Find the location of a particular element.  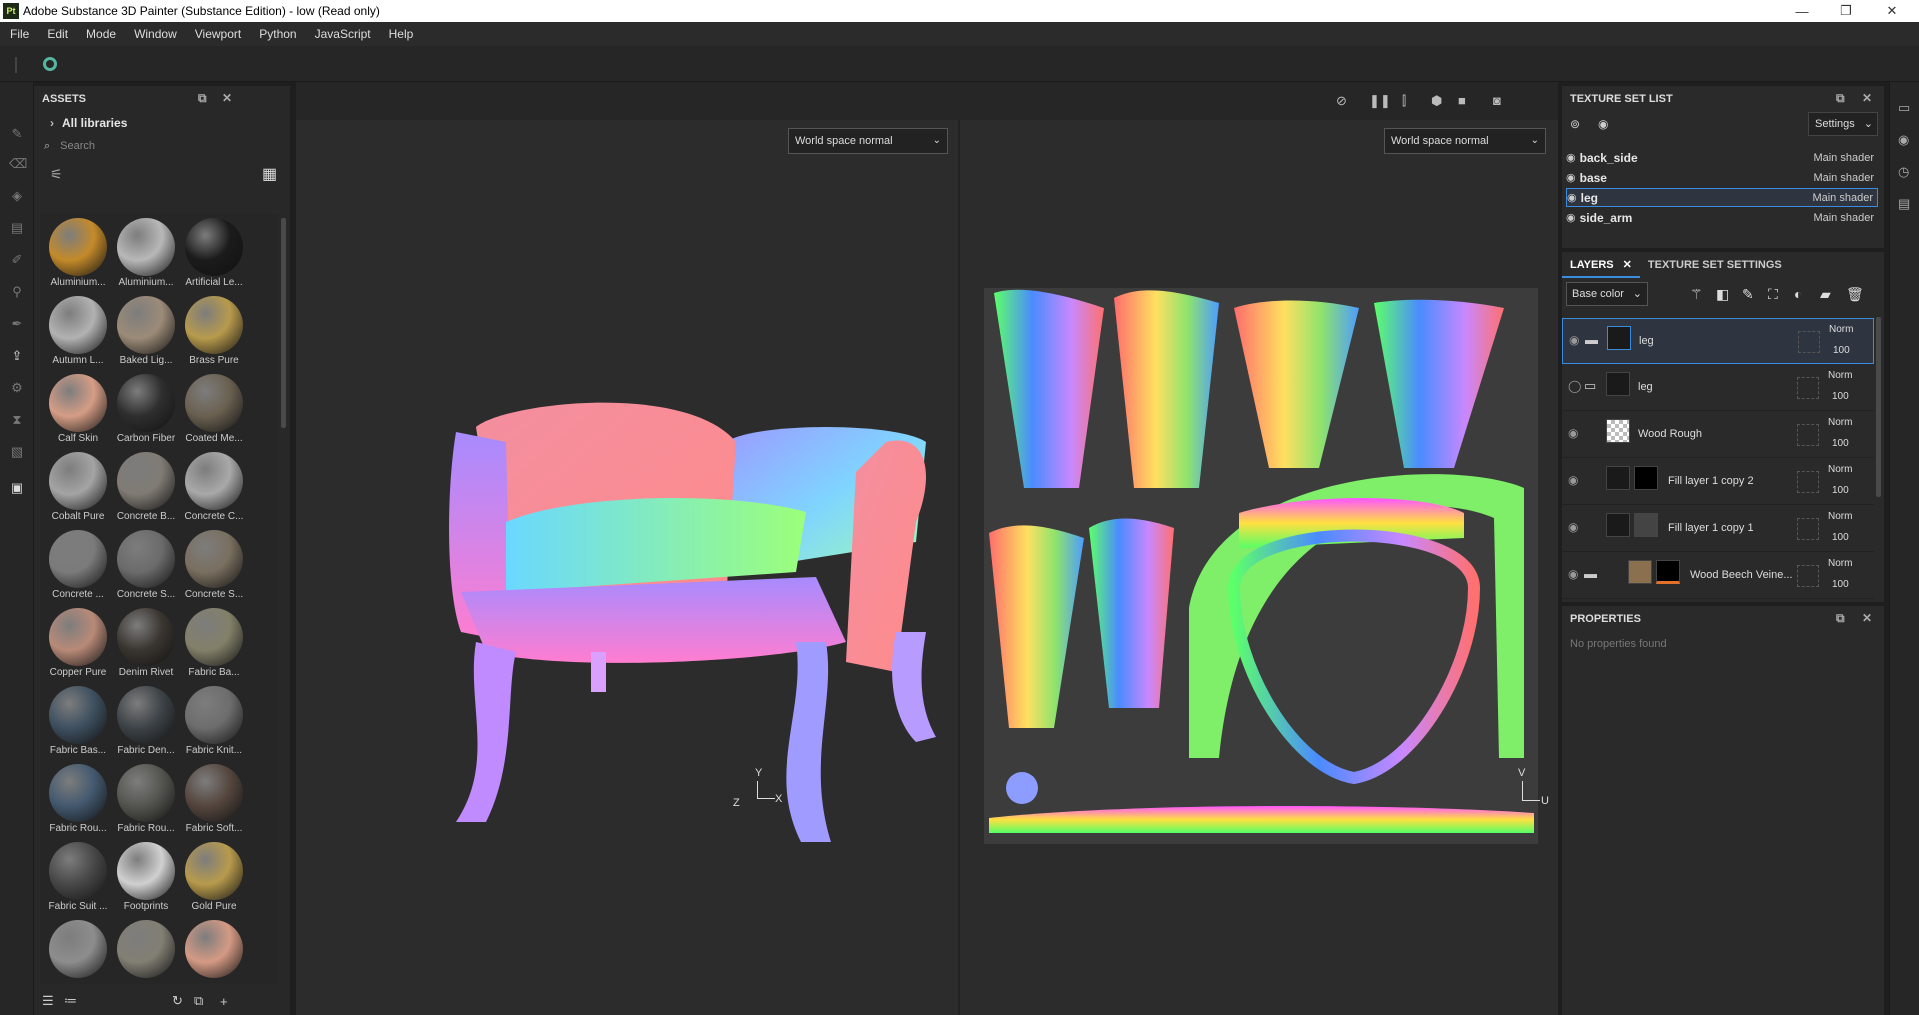

smudge-icon: ✐ is located at coordinates (17, 260).